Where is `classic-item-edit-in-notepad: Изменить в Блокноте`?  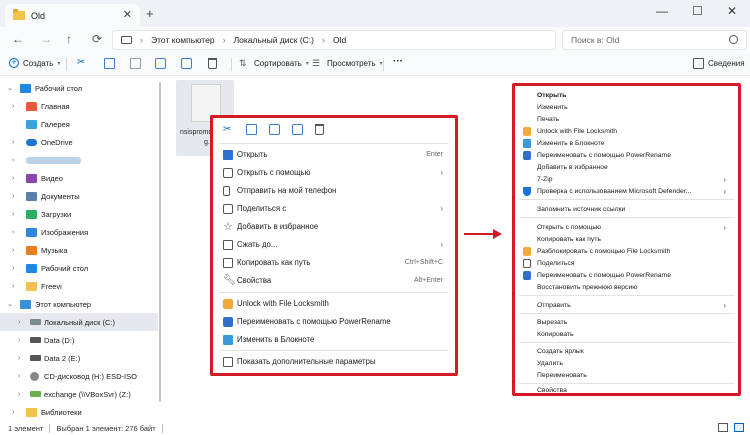
classic-item-edit-in-notepad: Изменить в Блокноте is located at coordinates (626, 143).